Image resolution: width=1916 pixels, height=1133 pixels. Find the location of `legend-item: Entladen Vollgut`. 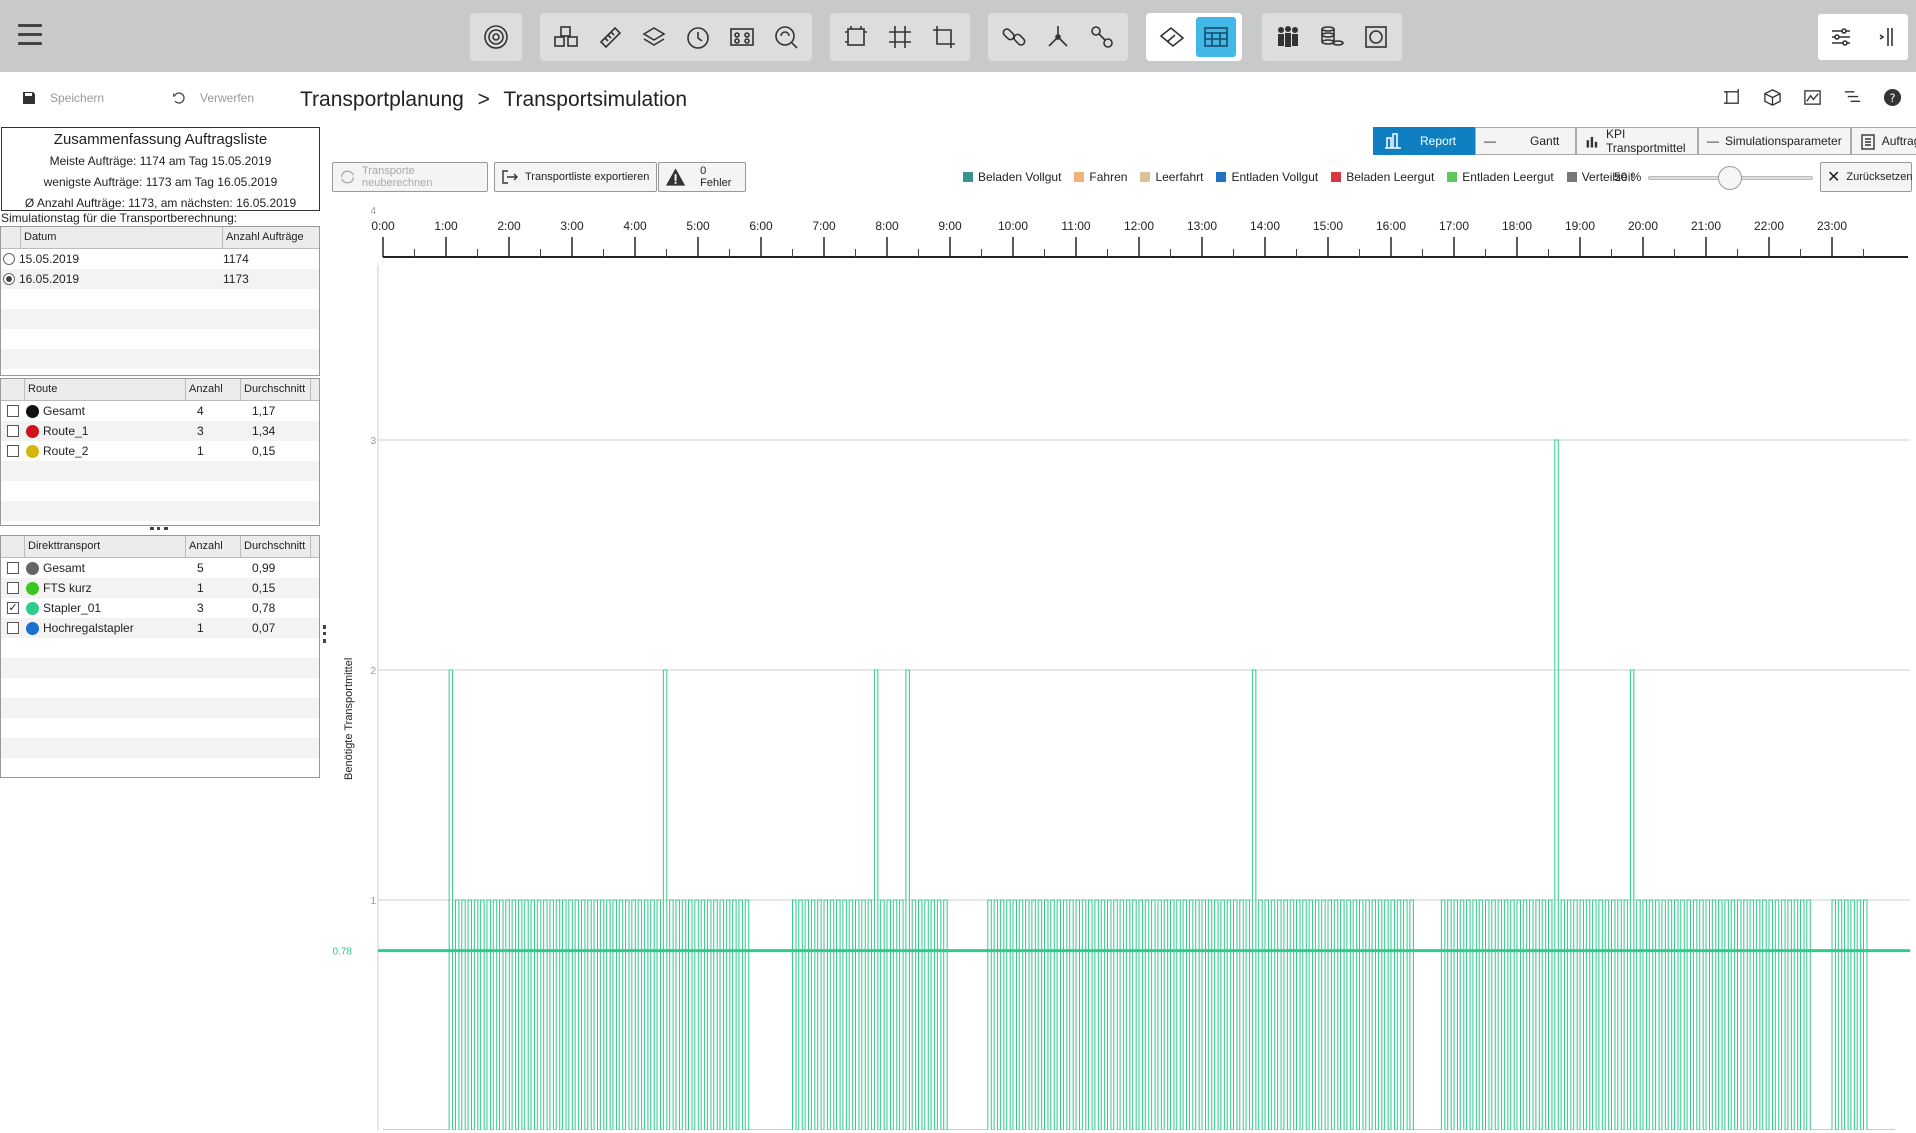

legend-item: Entladen Vollgut is located at coordinates (1267, 177).